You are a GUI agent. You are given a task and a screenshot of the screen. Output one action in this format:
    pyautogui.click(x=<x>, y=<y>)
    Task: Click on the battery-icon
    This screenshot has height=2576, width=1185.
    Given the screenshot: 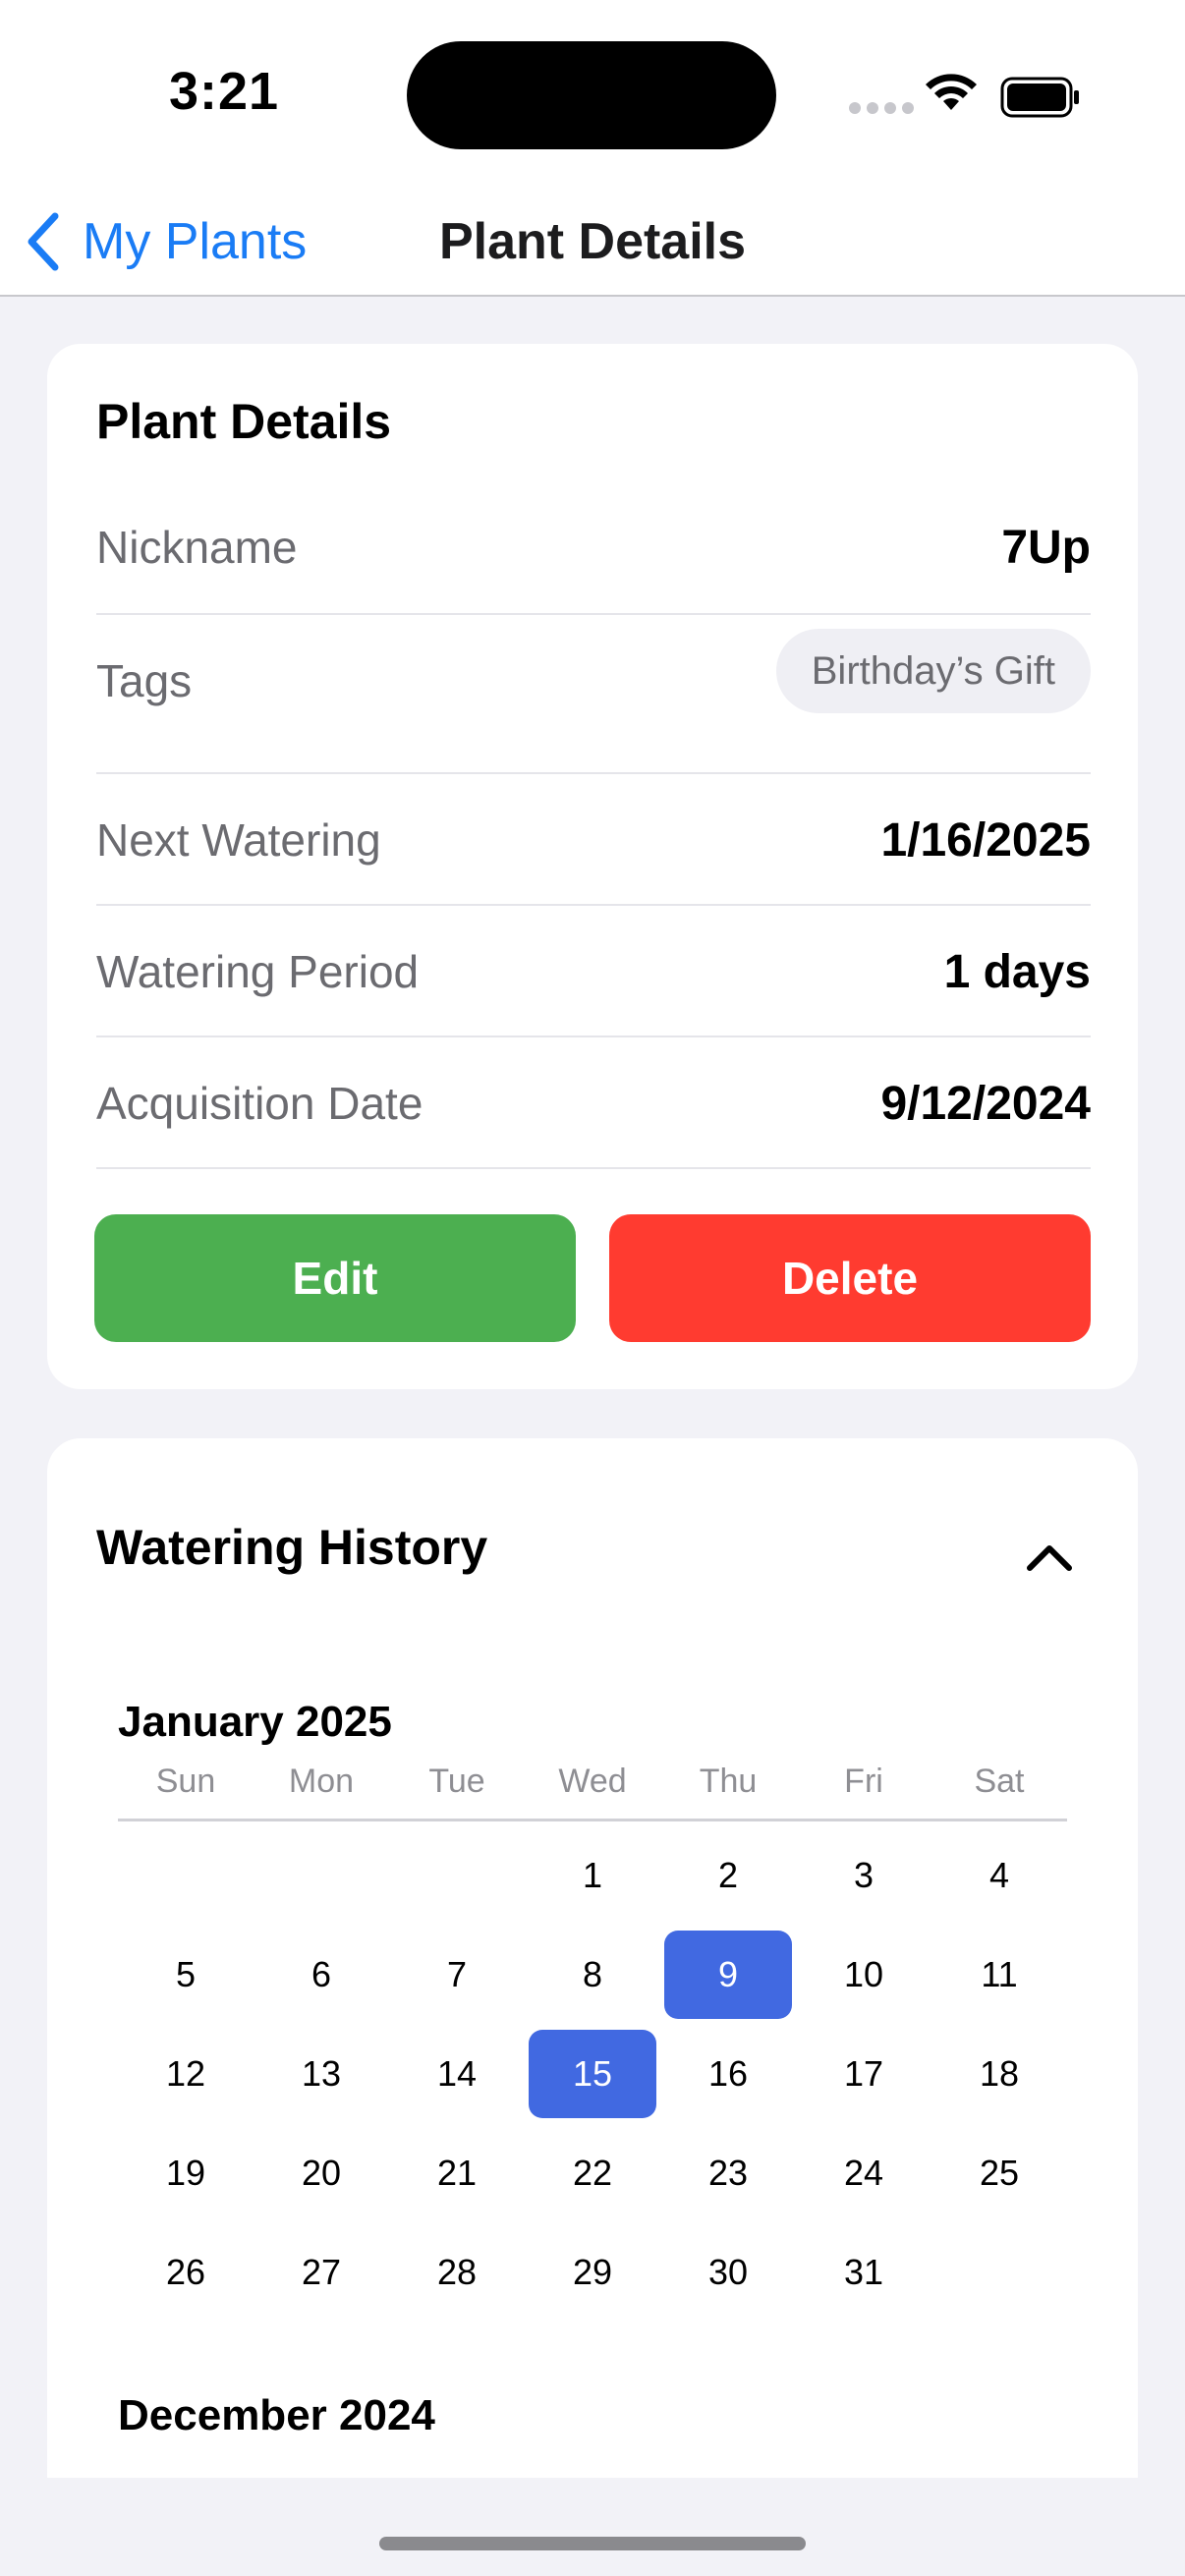 What is the action you would take?
    pyautogui.click(x=1040, y=97)
    